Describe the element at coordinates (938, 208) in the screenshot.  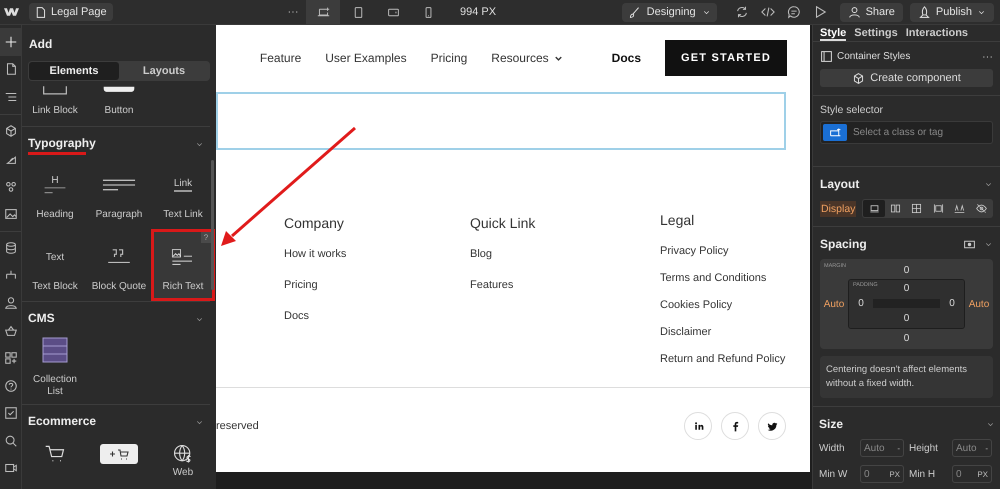
I see `inline-block-display-icon` at that location.